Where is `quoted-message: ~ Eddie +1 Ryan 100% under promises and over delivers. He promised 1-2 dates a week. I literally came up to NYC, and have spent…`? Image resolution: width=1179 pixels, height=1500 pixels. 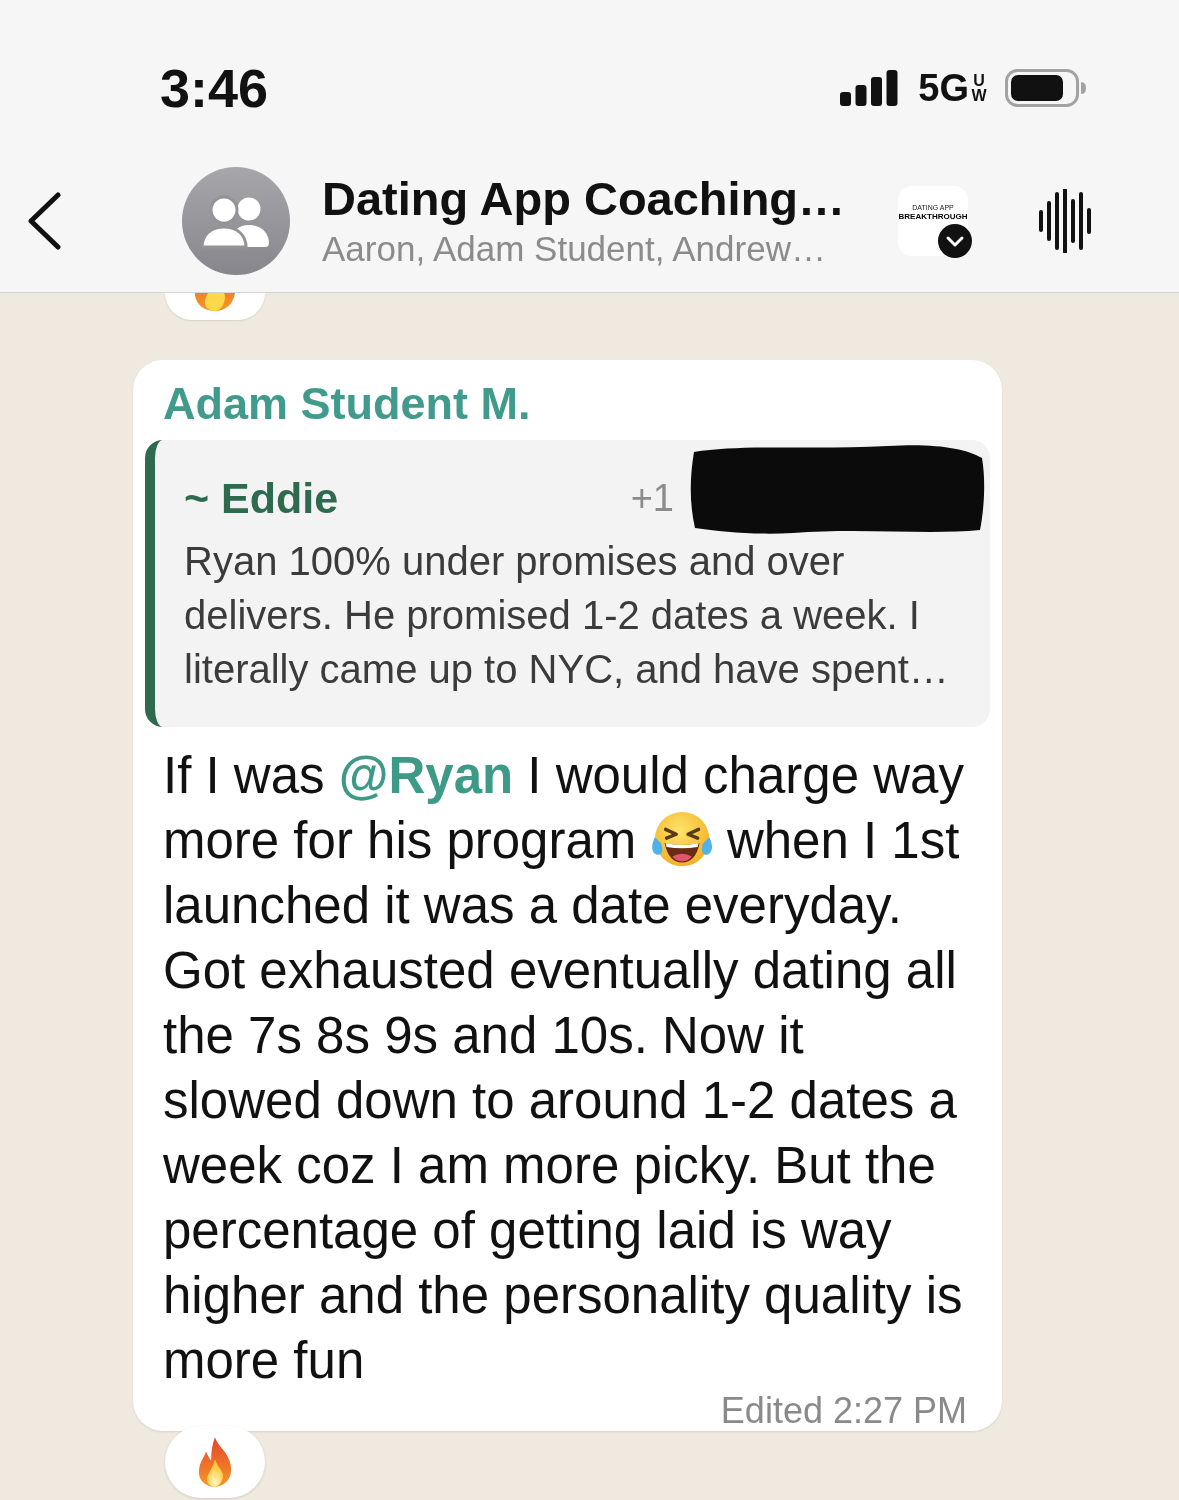 quoted-message: ~ Eddie +1 Ryan 100% under promises and over delivers. He promised 1-2 dates a week. I literally came up to NYC, and have spent… is located at coordinates (567, 583).